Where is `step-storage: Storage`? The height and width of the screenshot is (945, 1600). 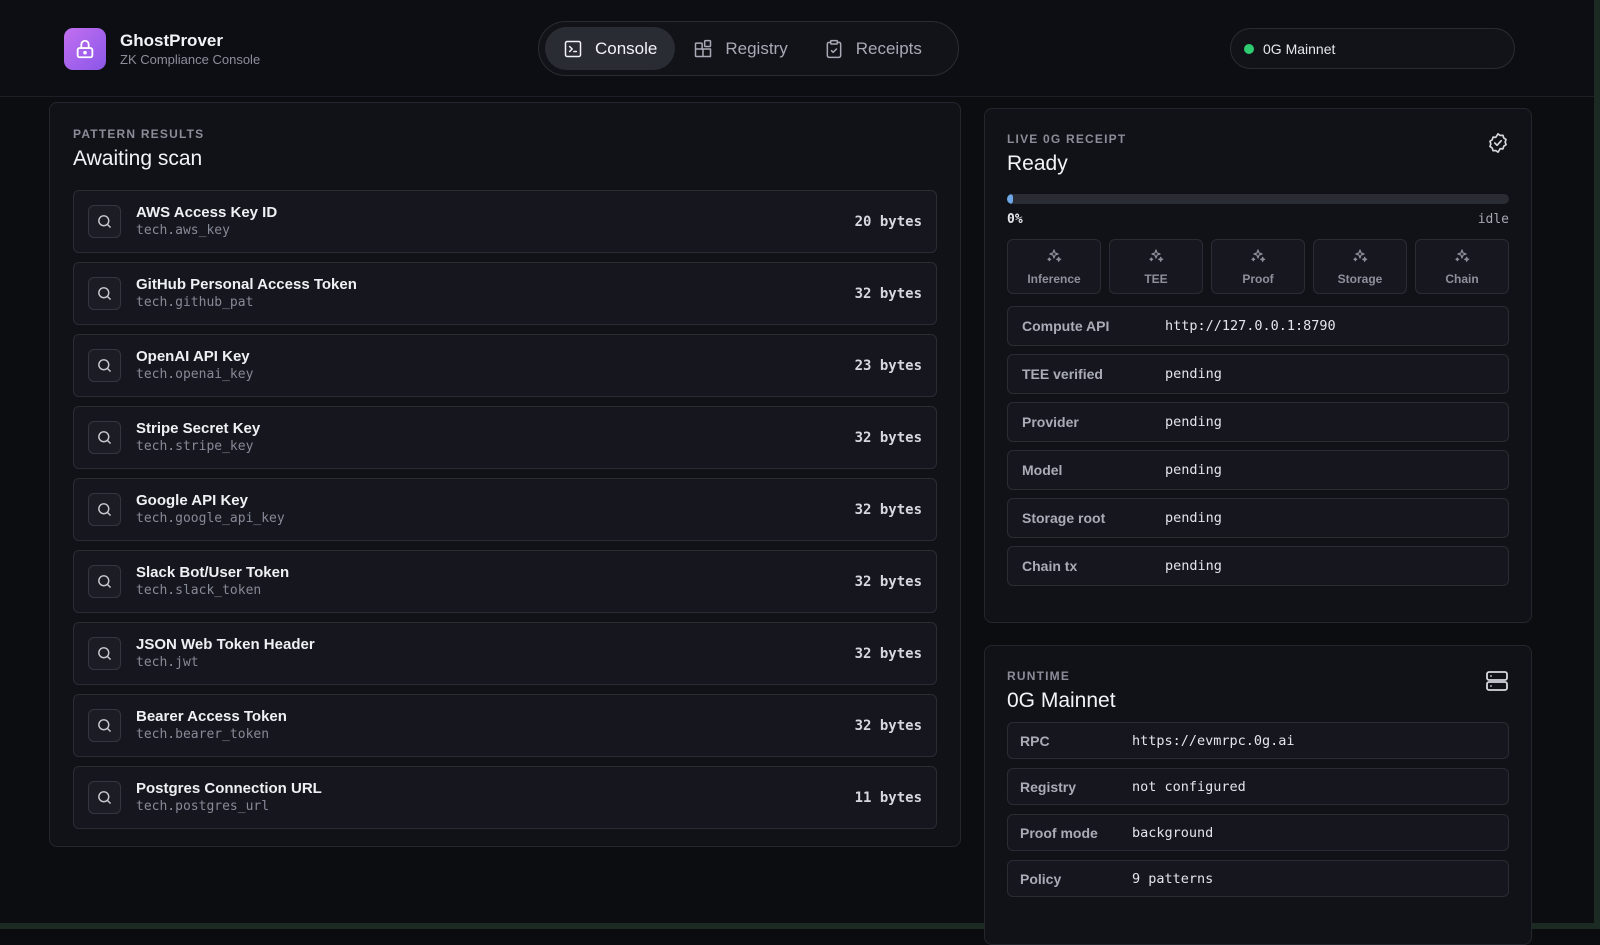
step-storage: Storage is located at coordinates (1360, 266).